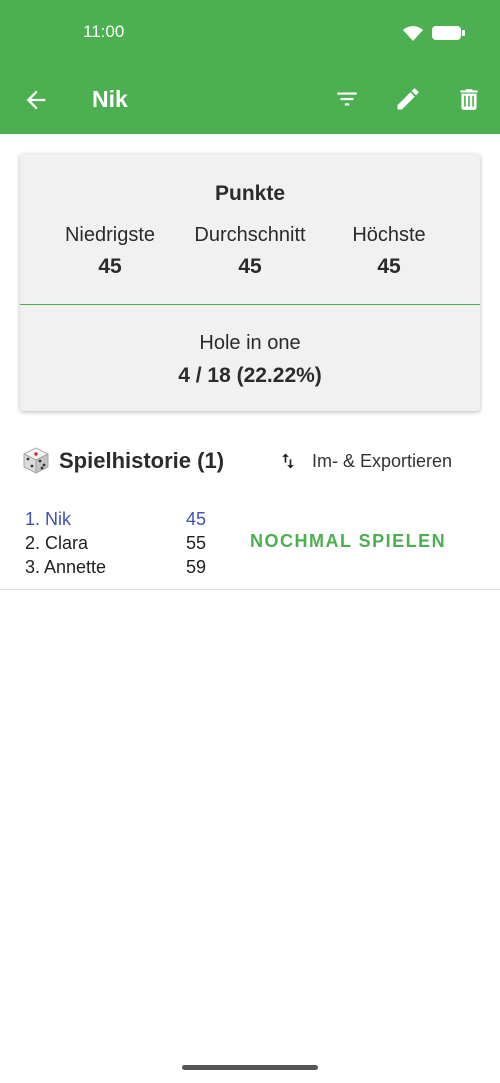 Image resolution: width=500 pixels, height=1083 pixels. I want to click on player-rank-name: 3. Annette, so click(66, 567).